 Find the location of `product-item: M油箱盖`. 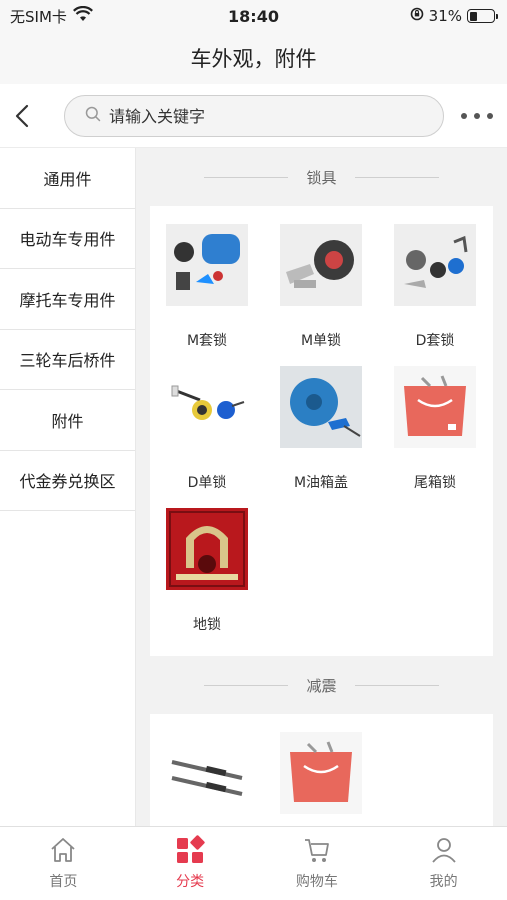

product-item: M油箱盖 is located at coordinates (321, 437).